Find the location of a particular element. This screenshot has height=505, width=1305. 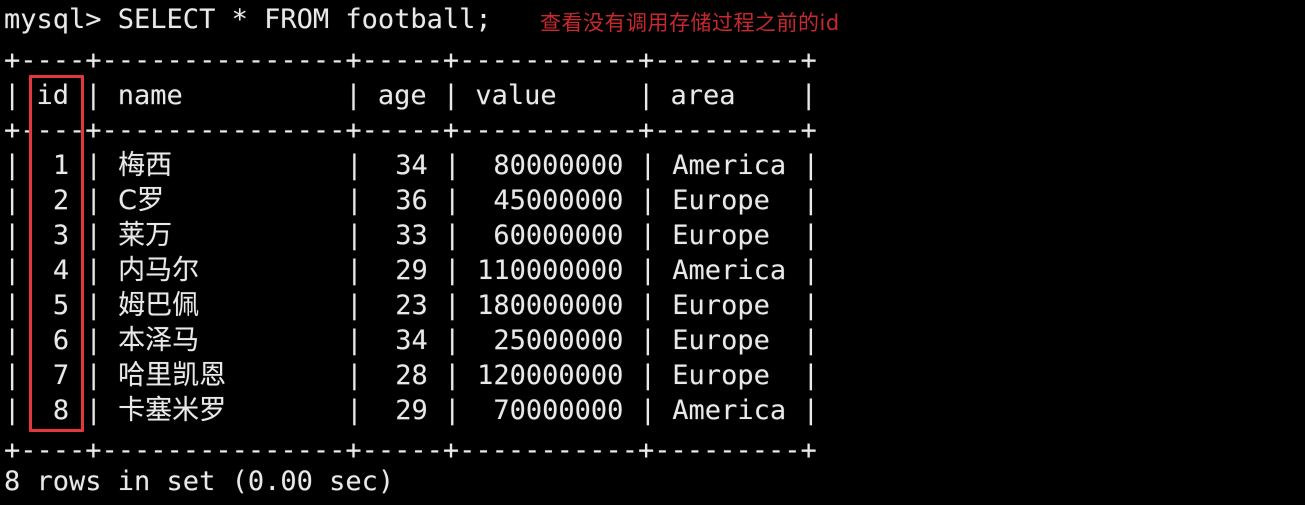

cell-id: 6 is located at coordinates (61, 340).